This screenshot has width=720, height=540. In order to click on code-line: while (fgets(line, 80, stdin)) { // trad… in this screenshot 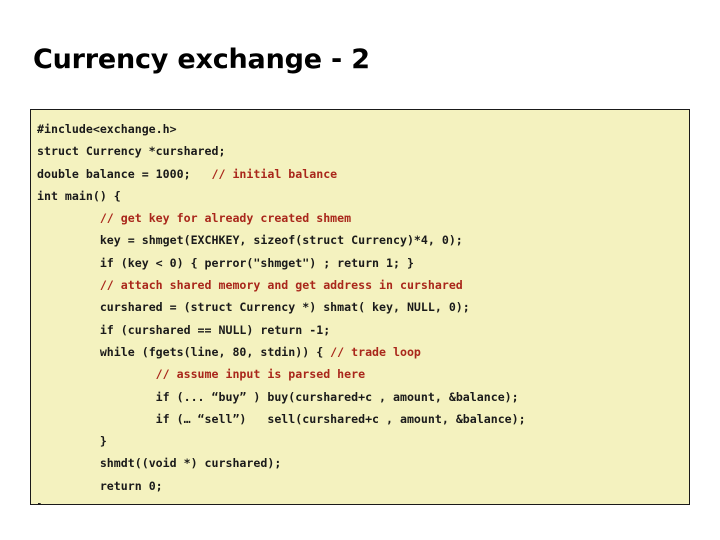, I will do `click(363, 352)`.